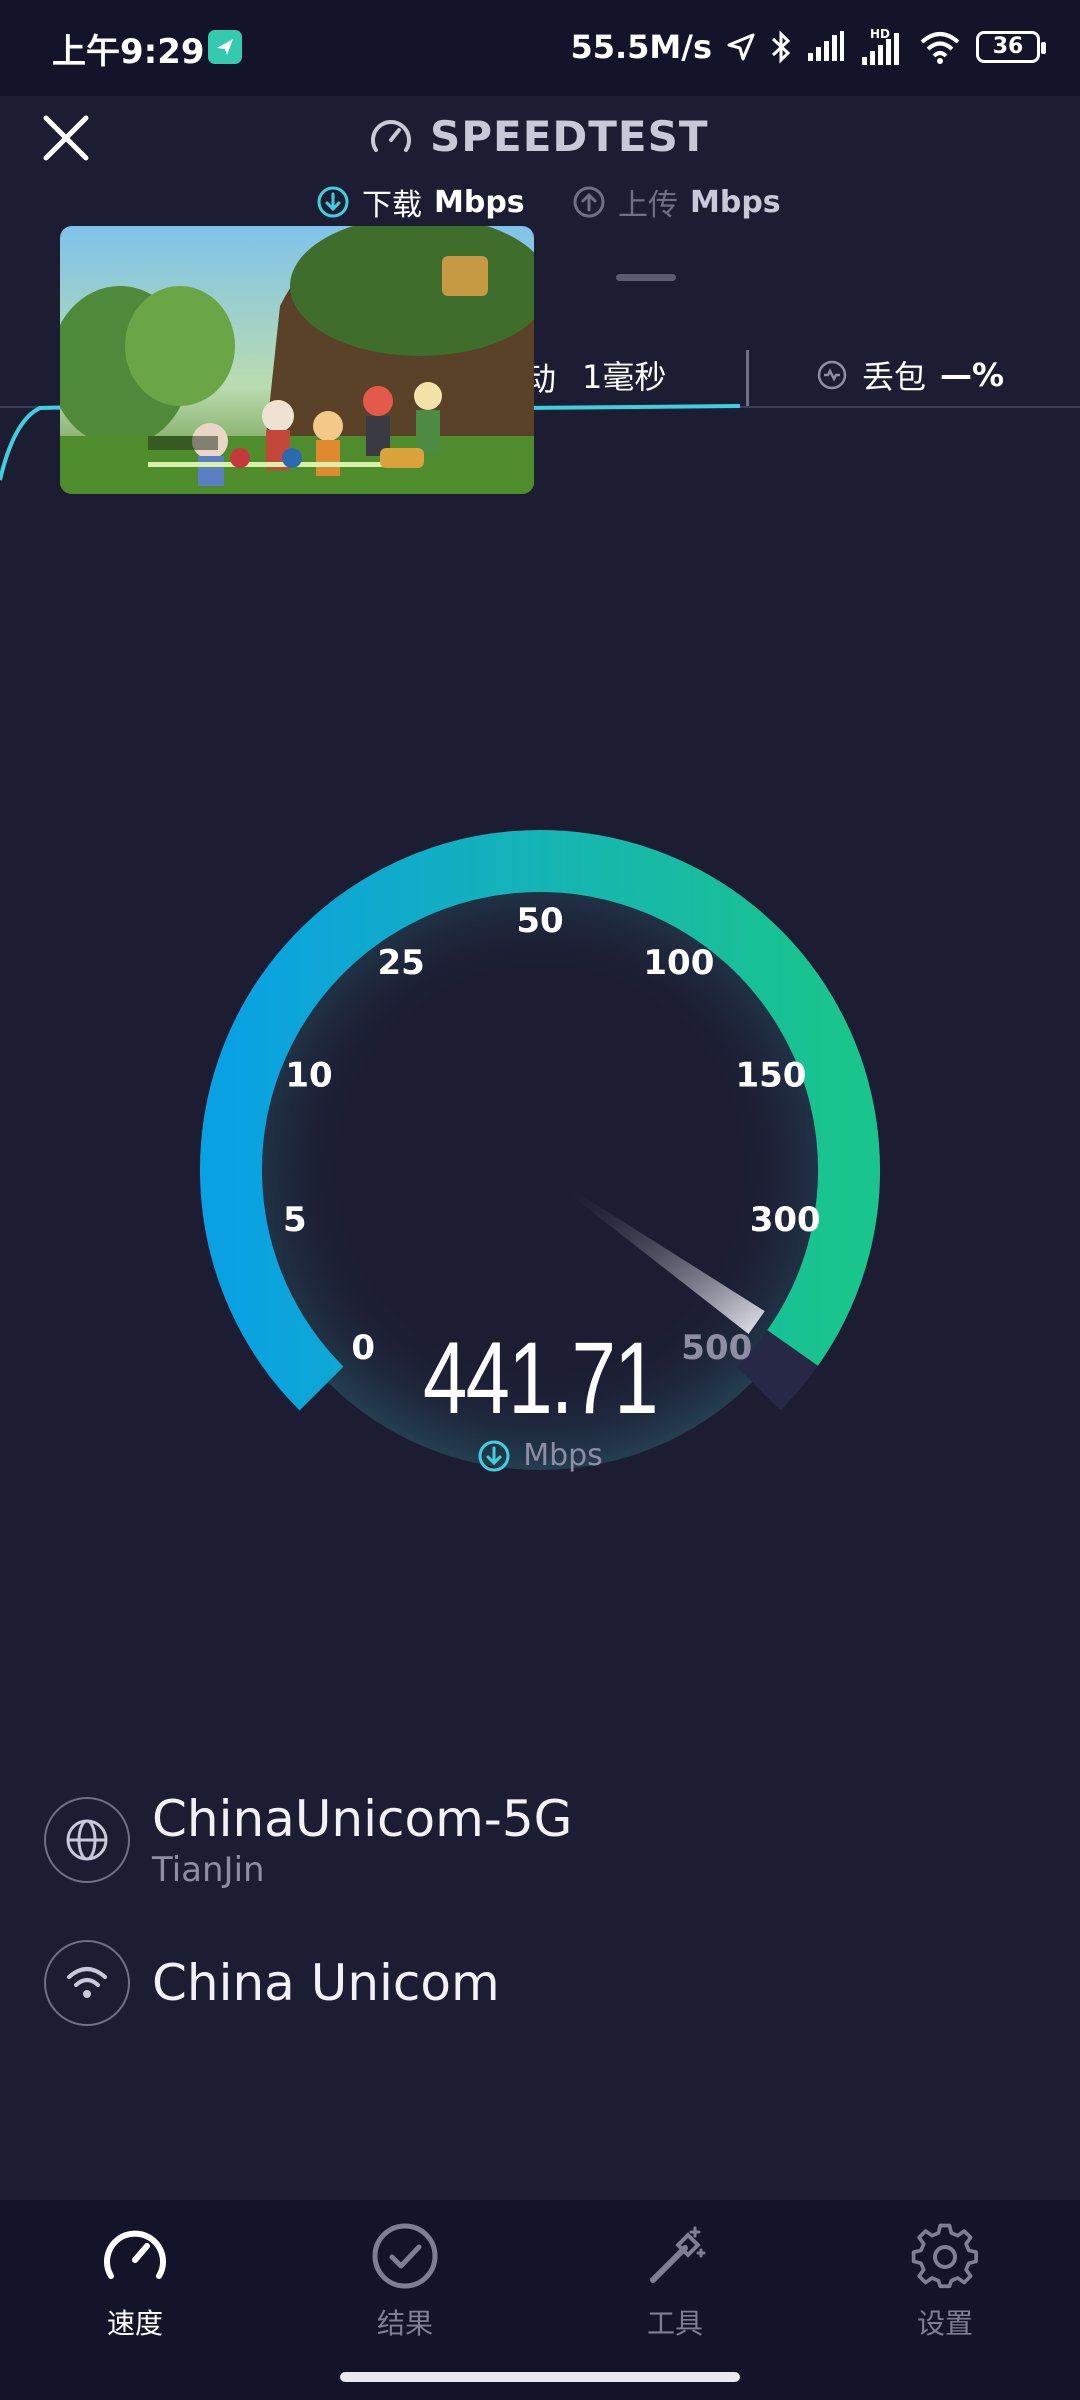  I want to click on nav-tools: 工具, so click(675, 2281).